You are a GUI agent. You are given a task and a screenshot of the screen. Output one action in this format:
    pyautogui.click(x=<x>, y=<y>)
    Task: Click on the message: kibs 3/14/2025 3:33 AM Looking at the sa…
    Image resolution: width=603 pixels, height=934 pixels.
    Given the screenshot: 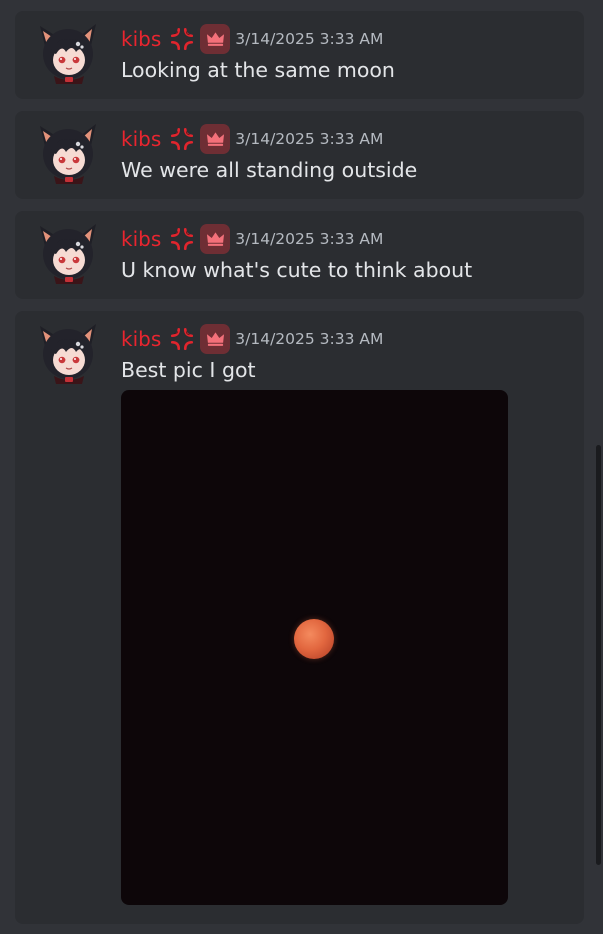 What is the action you would take?
    pyautogui.click(x=299, y=55)
    